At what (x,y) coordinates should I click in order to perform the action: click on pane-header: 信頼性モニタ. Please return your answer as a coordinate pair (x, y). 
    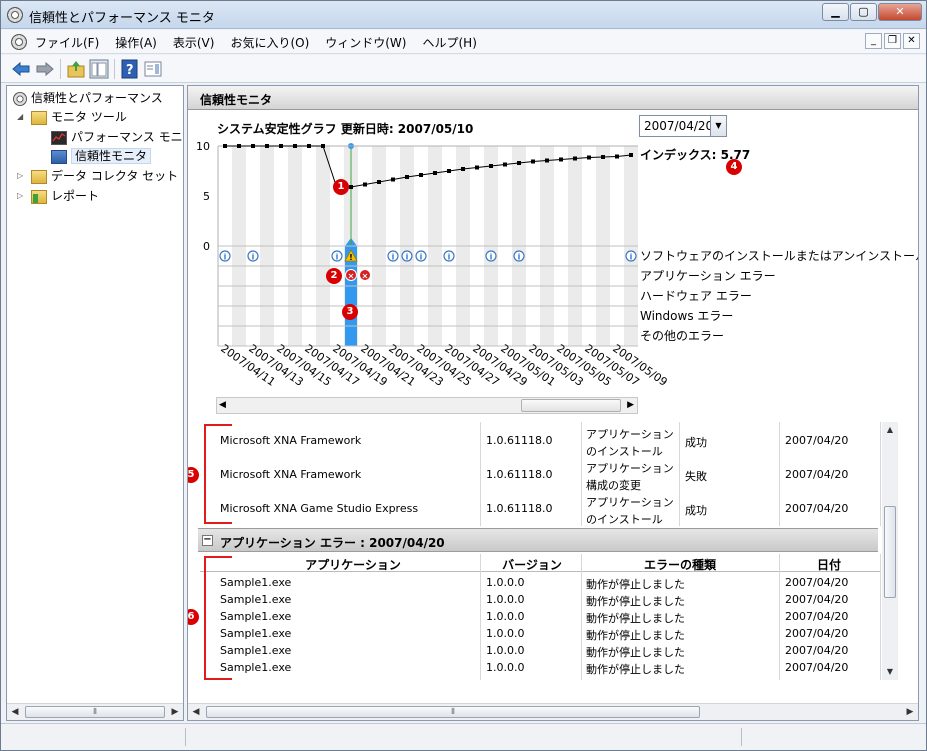
    Looking at the image, I should click on (553, 98).